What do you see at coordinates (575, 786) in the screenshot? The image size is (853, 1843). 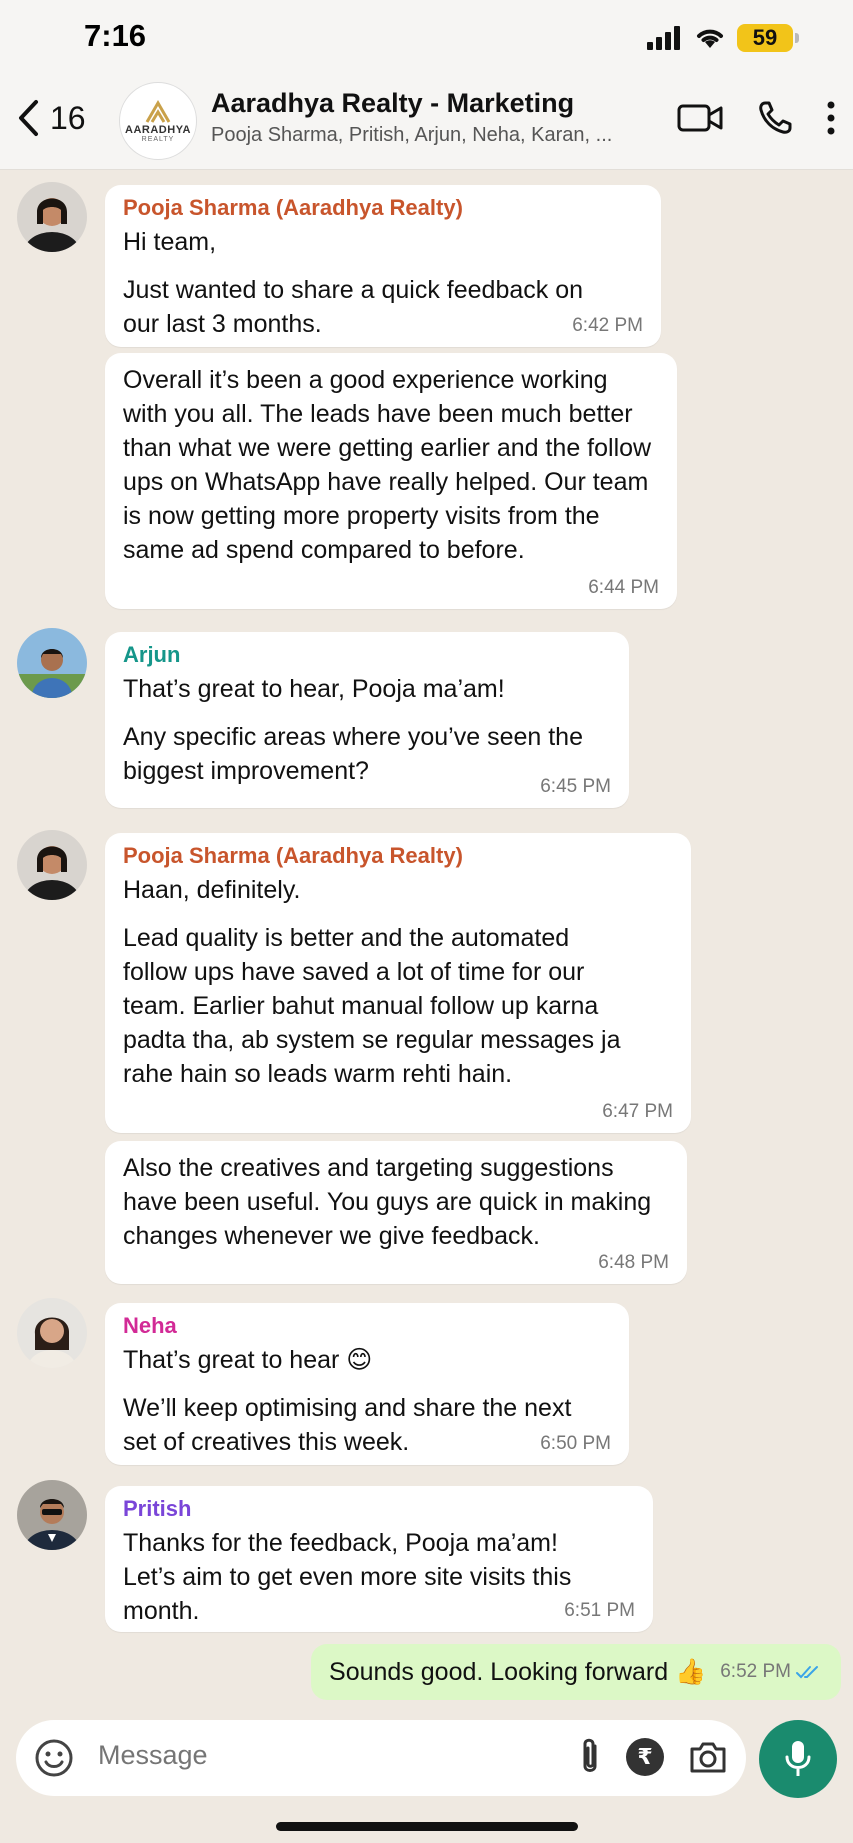 I see `message-time: 6:45 PM` at bounding box center [575, 786].